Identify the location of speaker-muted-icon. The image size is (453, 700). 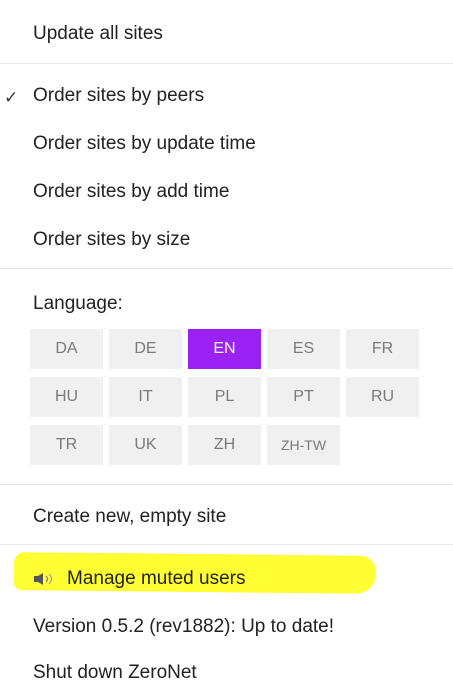
(43, 579).